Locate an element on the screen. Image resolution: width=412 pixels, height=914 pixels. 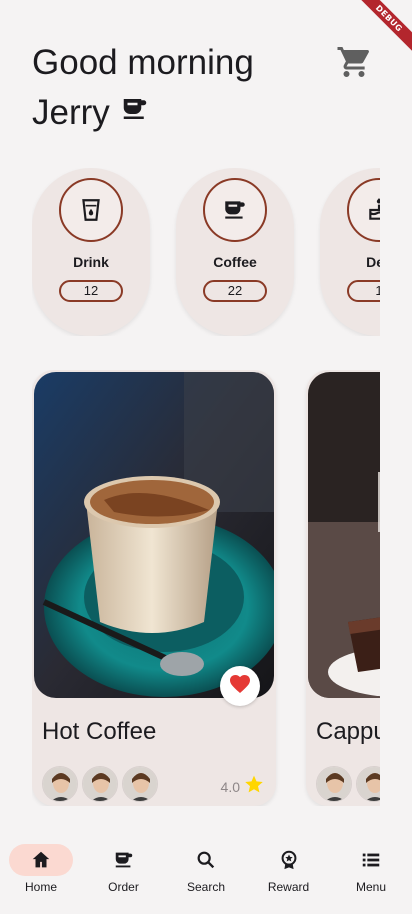
list-icon is located at coordinates (371, 860).